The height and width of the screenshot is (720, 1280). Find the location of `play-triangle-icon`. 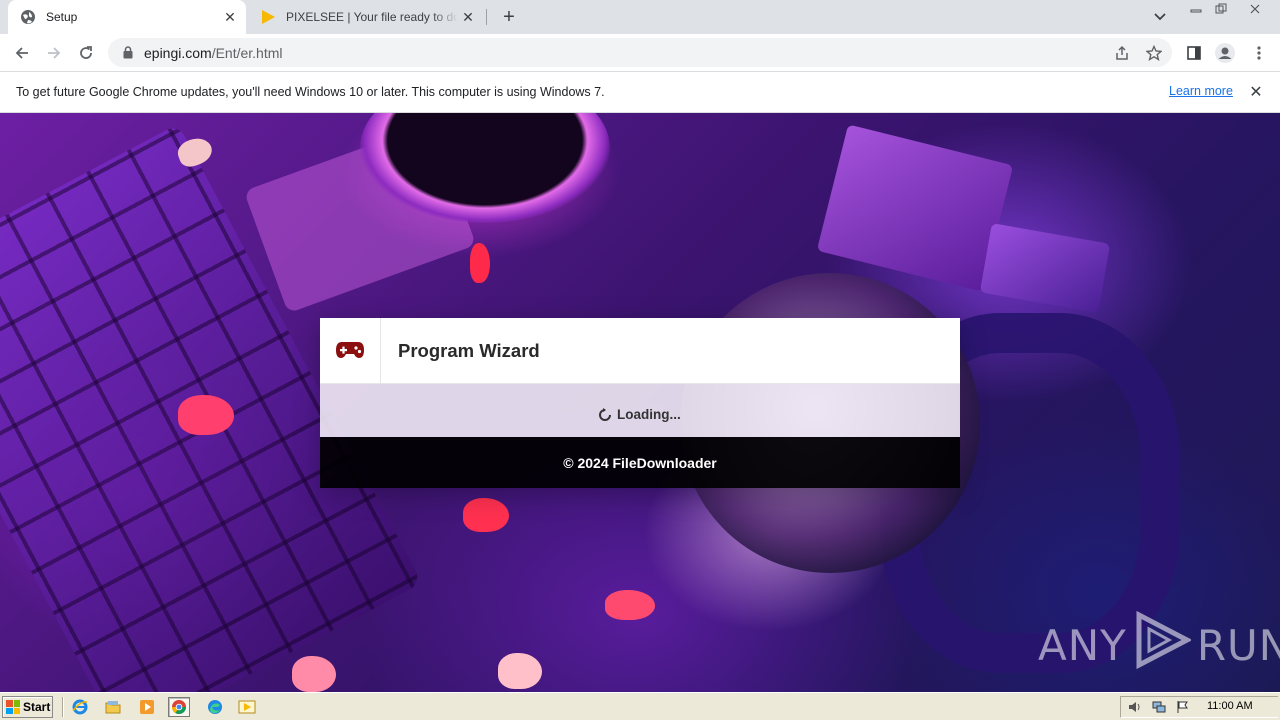

play-triangle-icon is located at coordinates (268, 17).